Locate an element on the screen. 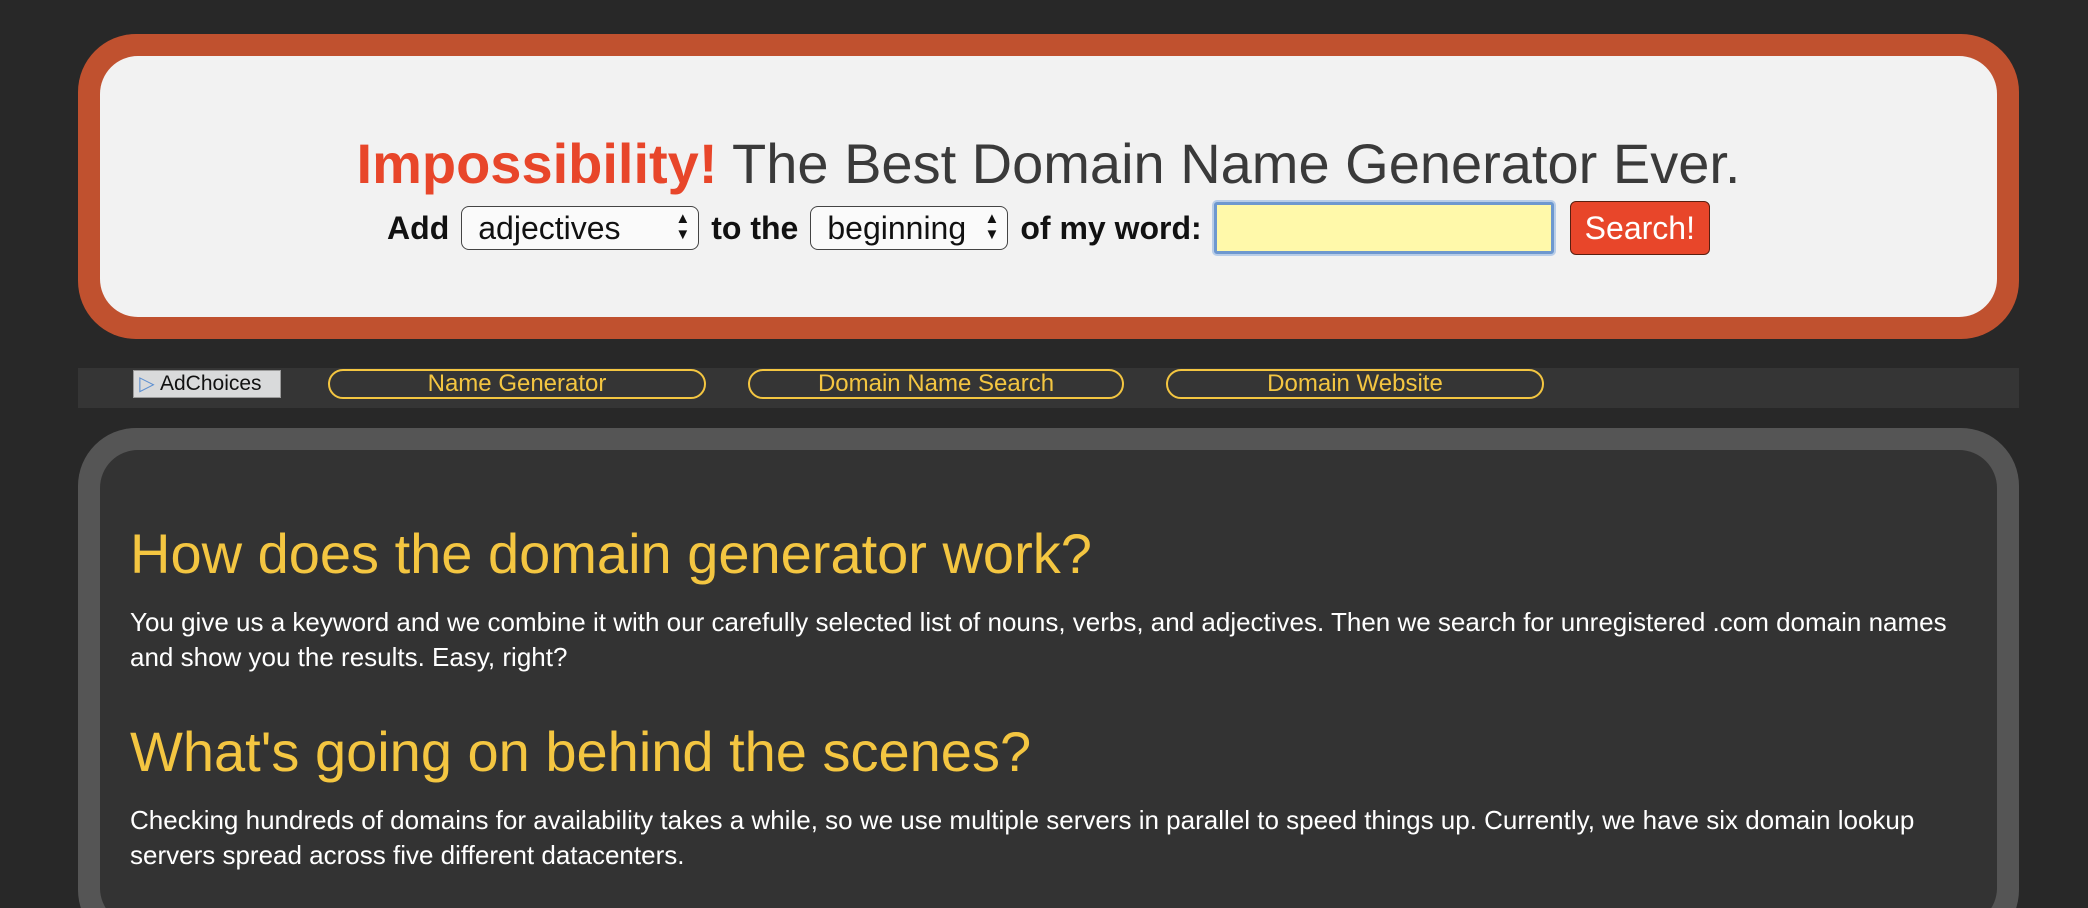 Image resolution: width=2088 pixels, height=908 pixels. position-select-value: beginning is located at coordinates (897, 228).